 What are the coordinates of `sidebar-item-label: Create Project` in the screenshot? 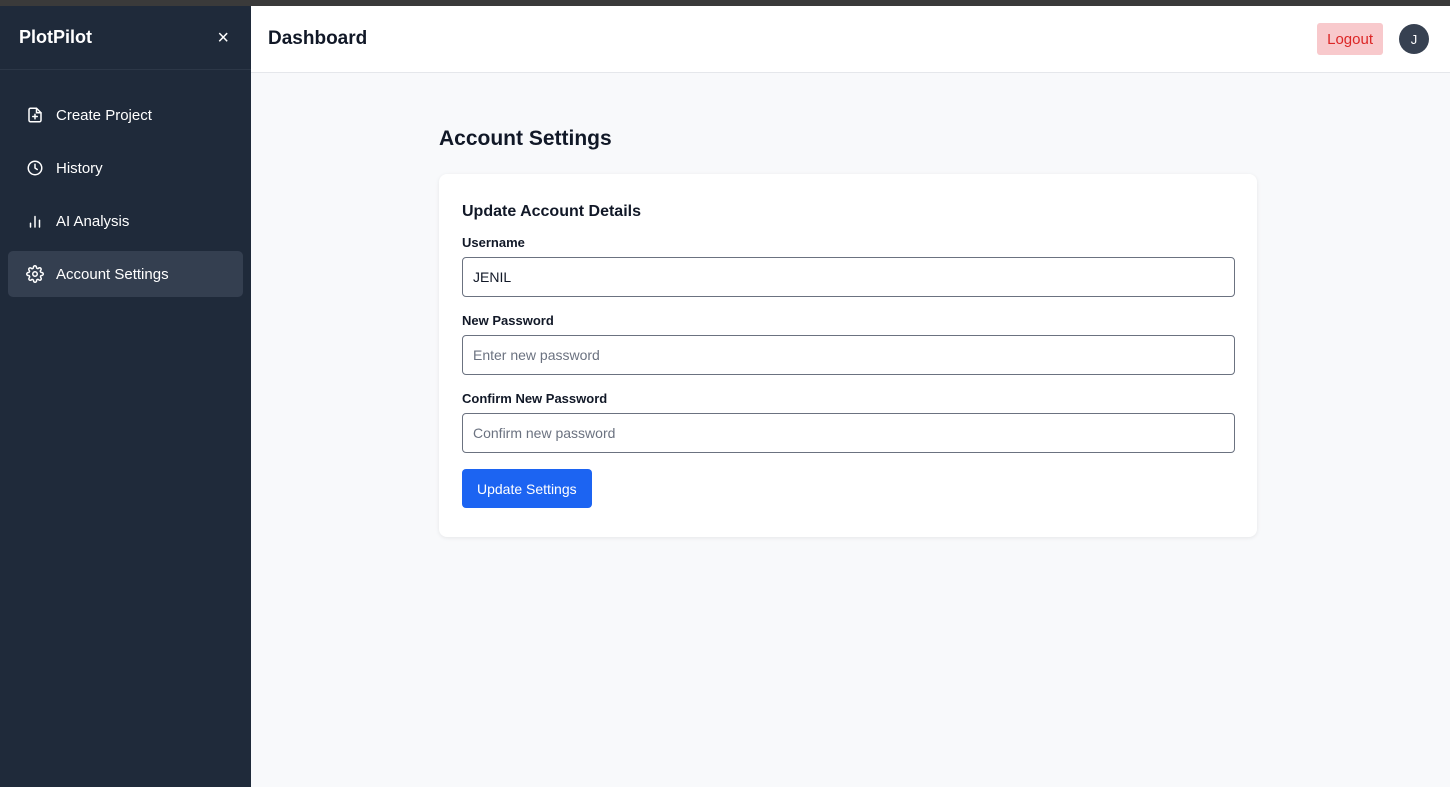 It's located at (104, 115).